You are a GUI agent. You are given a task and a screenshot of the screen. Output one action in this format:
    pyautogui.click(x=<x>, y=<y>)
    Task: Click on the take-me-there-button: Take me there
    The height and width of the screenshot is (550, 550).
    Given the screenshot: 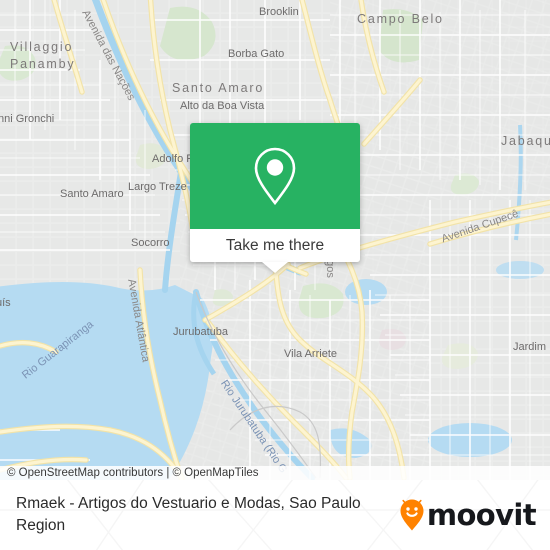 What is the action you would take?
    pyautogui.click(x=275, y=245)
    